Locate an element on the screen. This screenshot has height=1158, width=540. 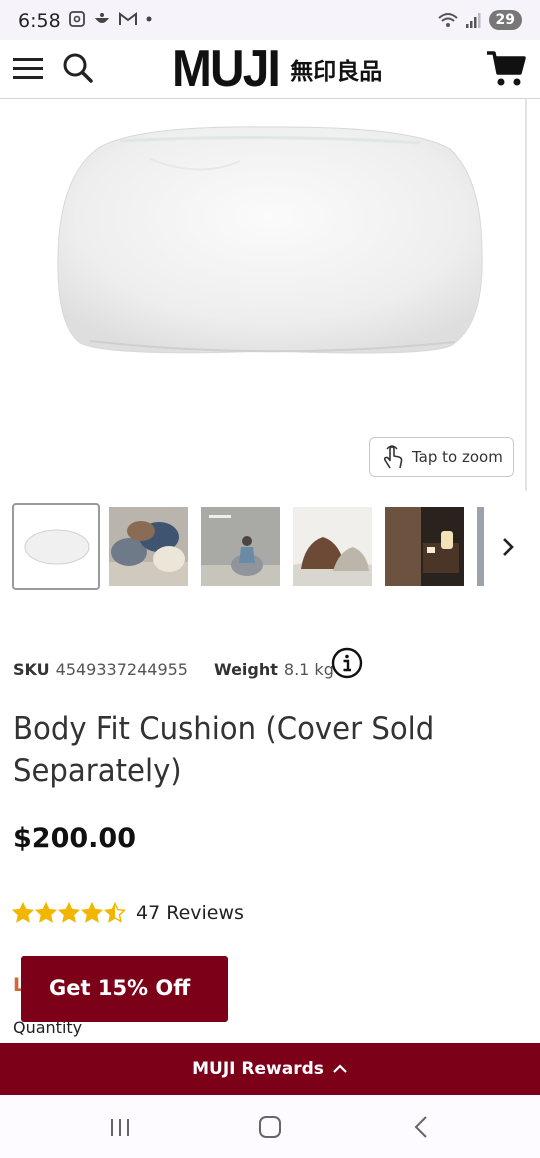
screenshot-icon is located at coordinates (77, 19).